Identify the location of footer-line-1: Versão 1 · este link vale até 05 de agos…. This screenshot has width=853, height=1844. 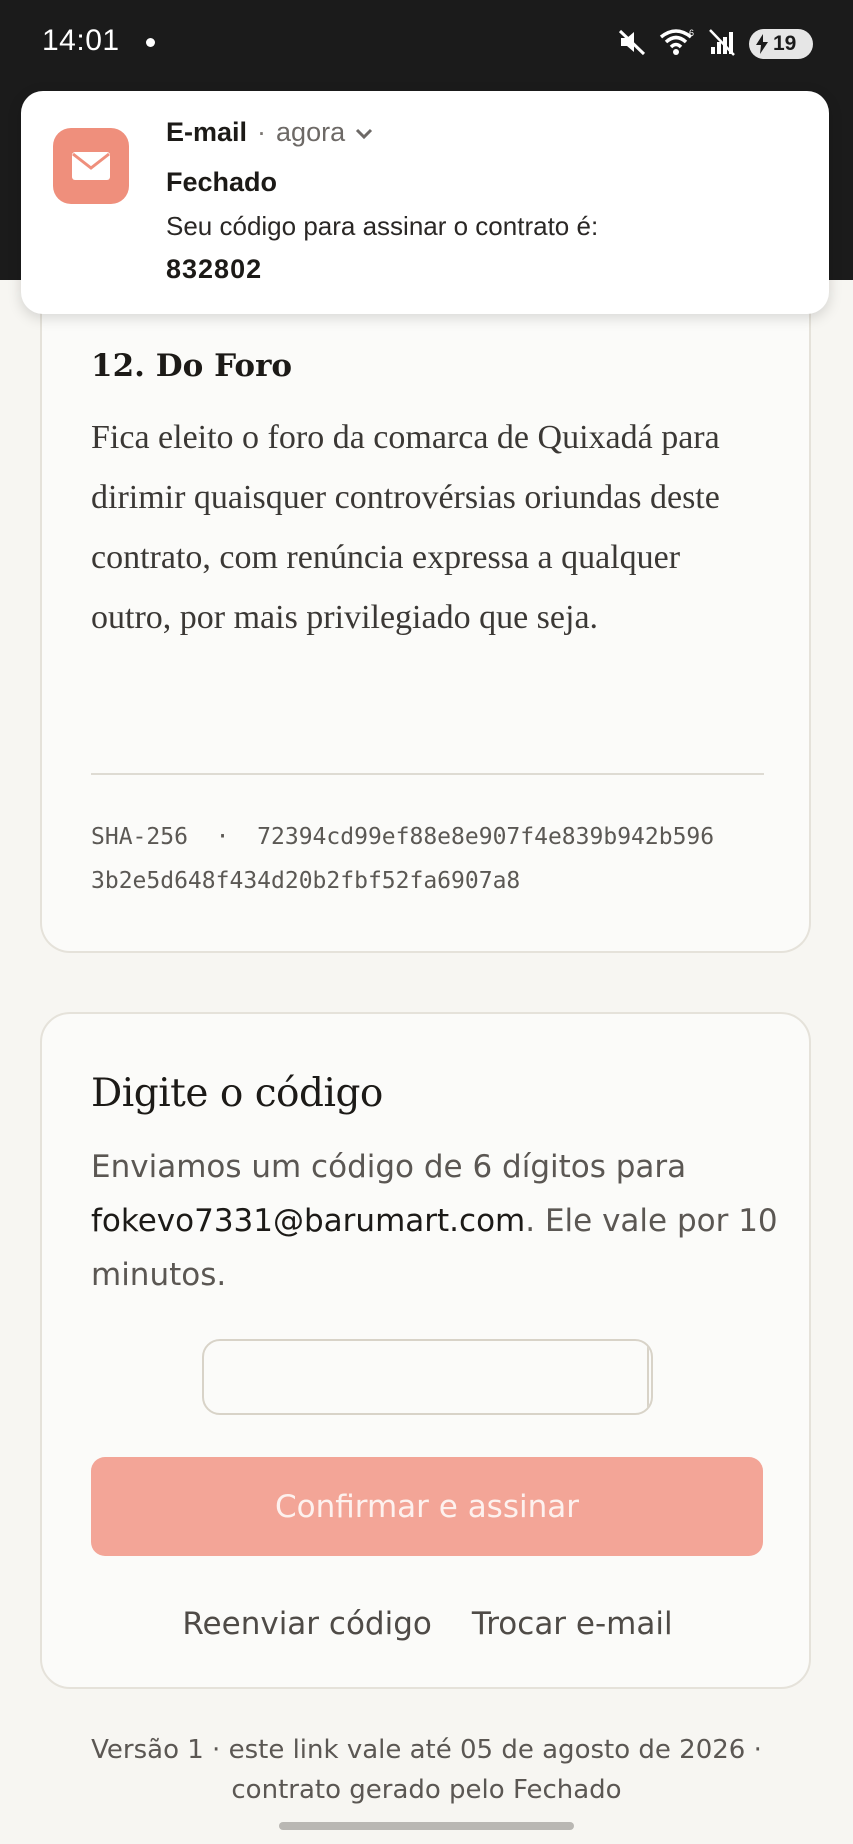
(426, 1750).